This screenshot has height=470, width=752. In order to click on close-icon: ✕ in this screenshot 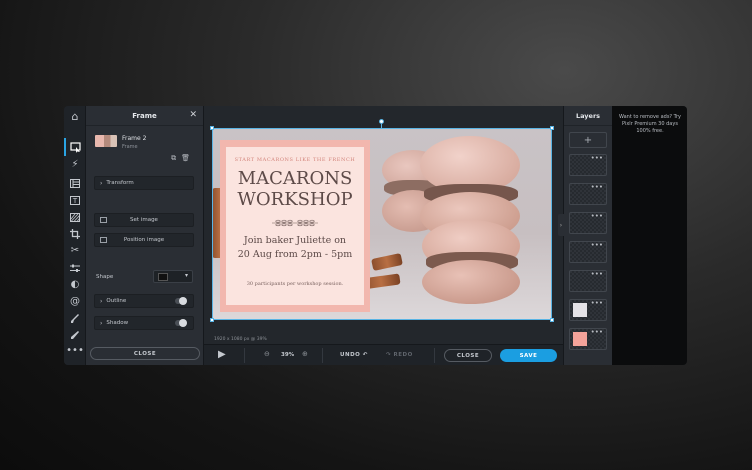, I will do `click(193, 115)`.